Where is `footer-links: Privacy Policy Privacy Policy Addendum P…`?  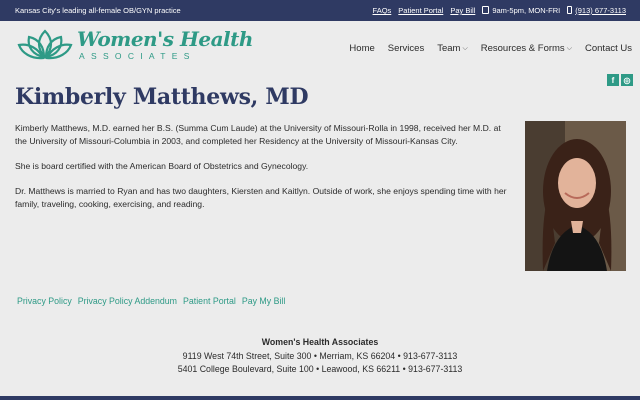
footer-links: Privacy Policy Privacy Policy Addendum P… is located at coordinates (151, 301).